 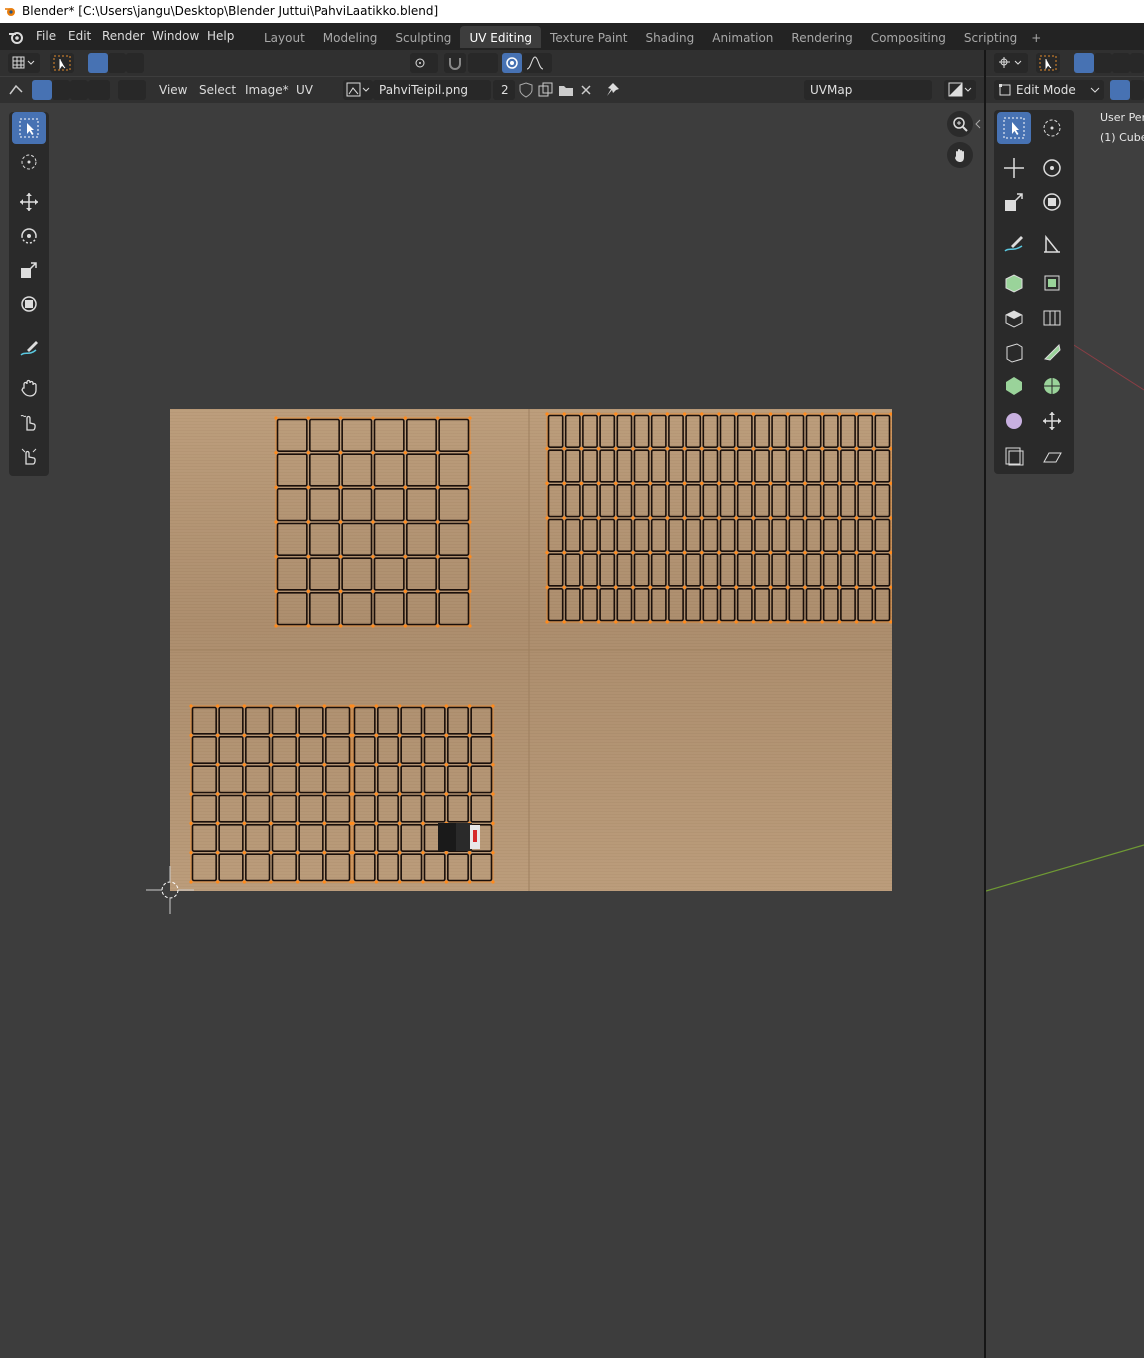 What do you see at coordinates (483, 63) in the screenshot?
I see `snap-target-button` at bounding box center [483, 63].